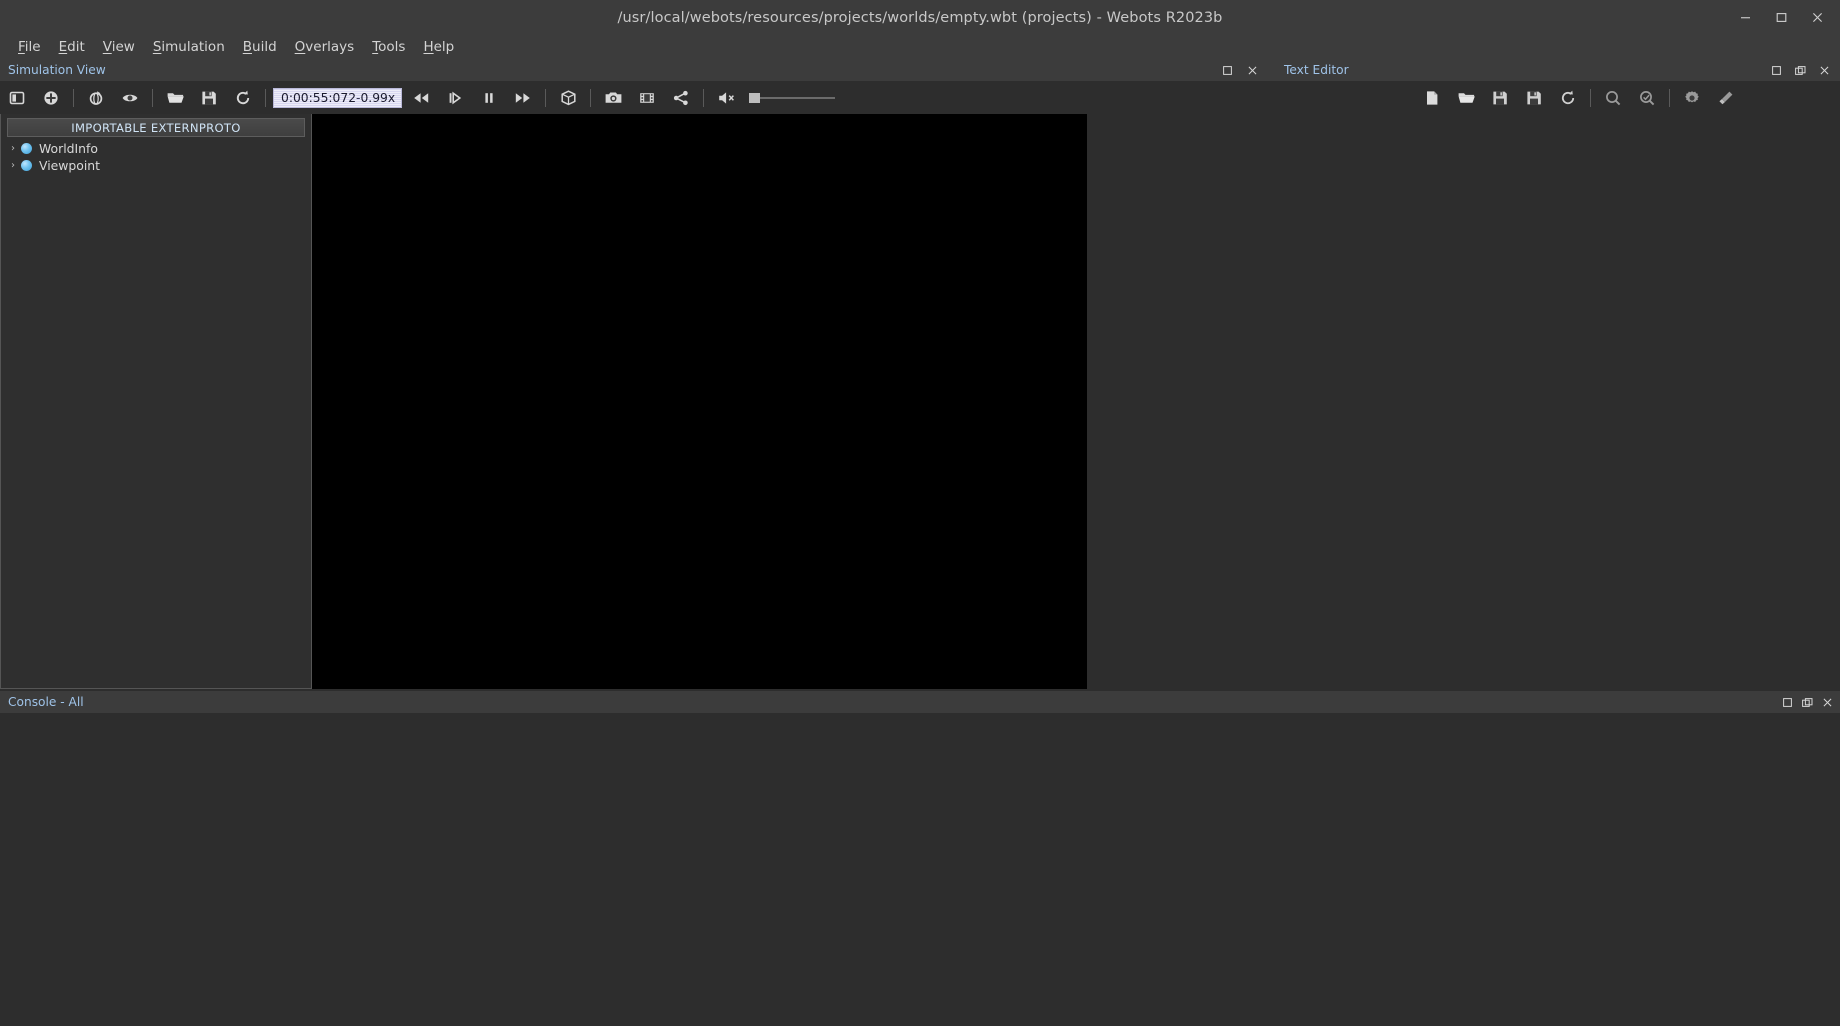  I want to click on simulation-toolbar: 0:00:55:072 - 0.99x, so click(417, 97).